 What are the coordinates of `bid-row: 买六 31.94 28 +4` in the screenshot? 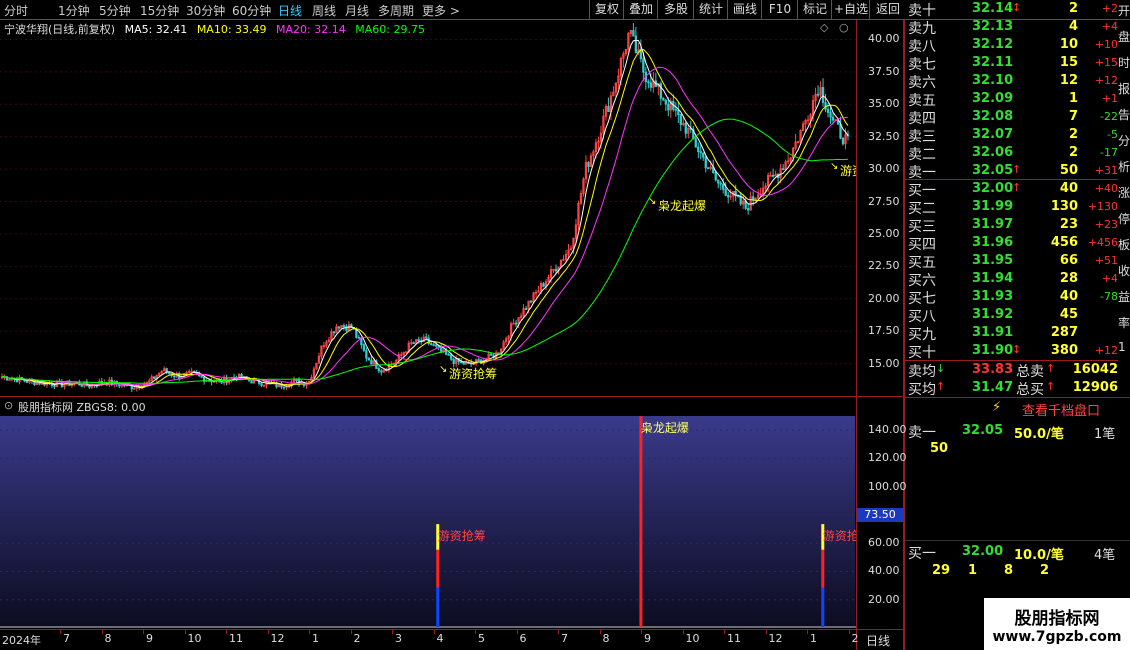 It's located at (1012, 279).